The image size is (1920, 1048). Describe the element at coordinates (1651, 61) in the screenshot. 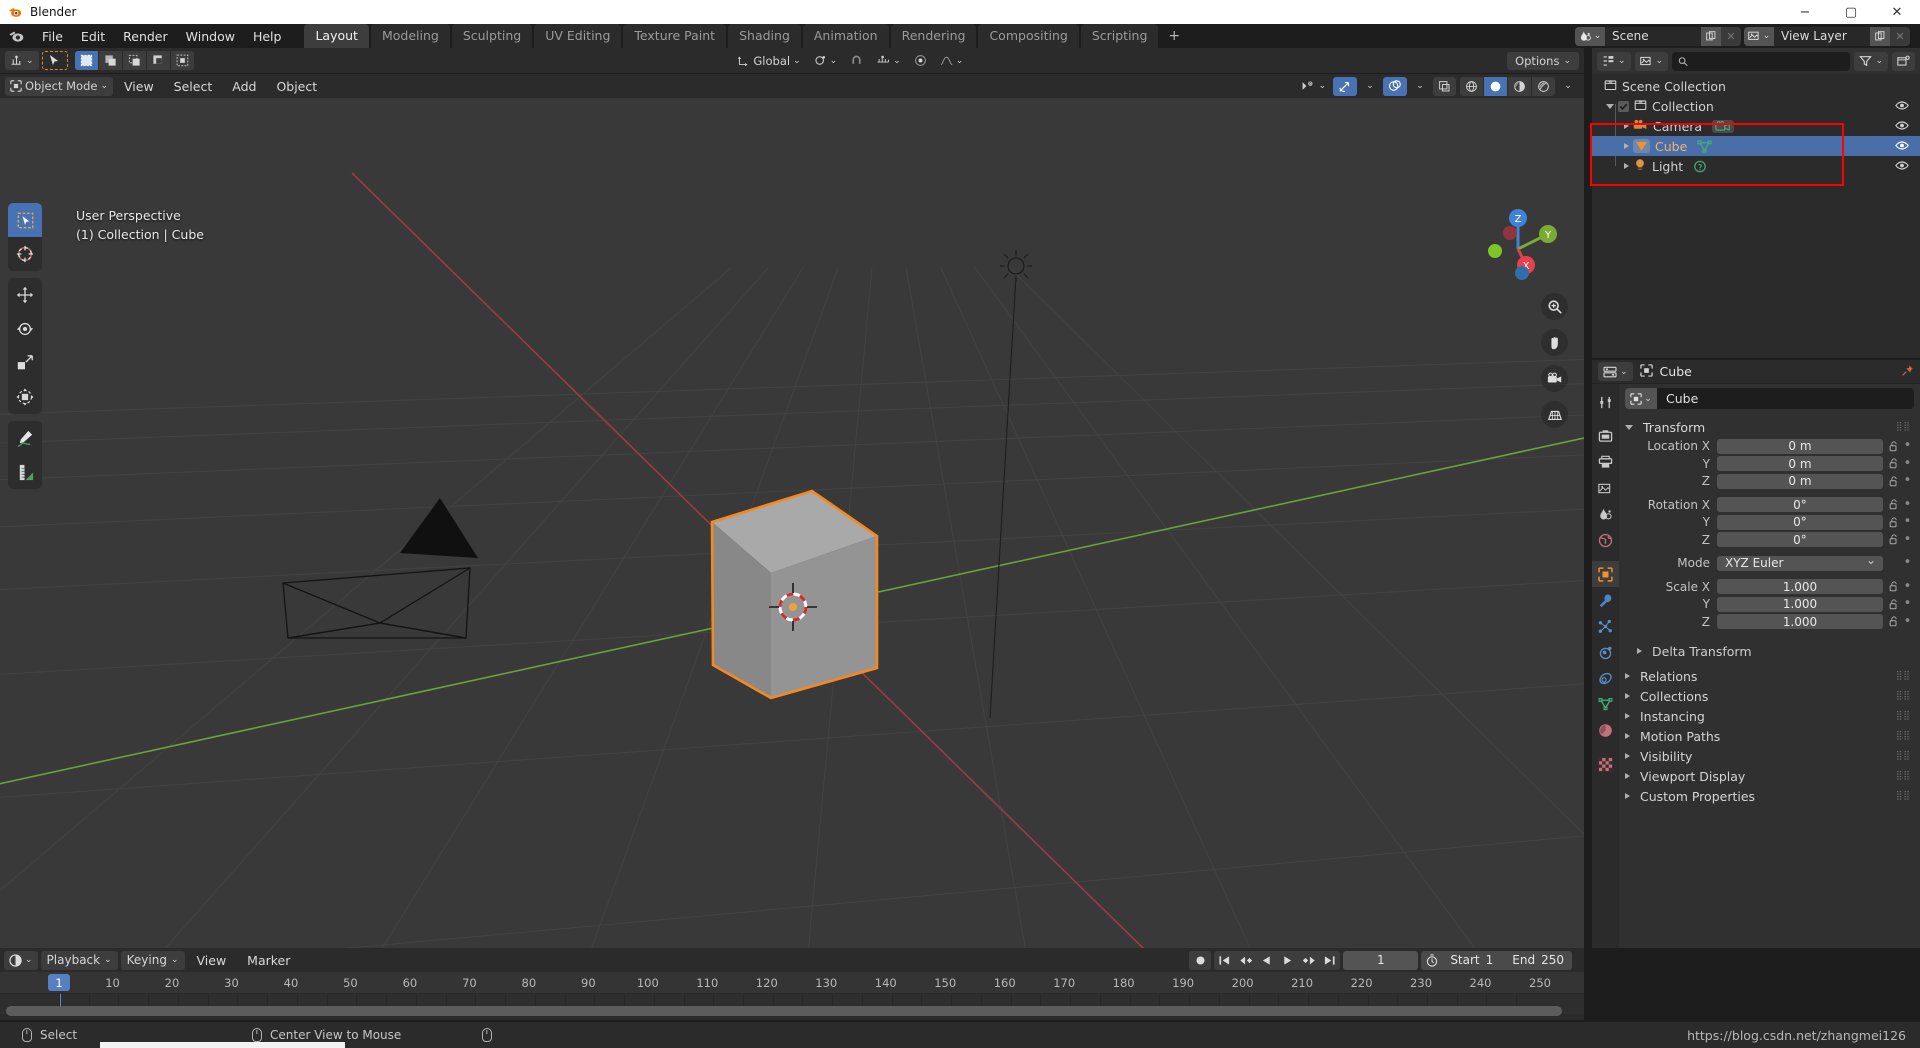

I see `outliner-display-mode-selector: ⌄` at that location.